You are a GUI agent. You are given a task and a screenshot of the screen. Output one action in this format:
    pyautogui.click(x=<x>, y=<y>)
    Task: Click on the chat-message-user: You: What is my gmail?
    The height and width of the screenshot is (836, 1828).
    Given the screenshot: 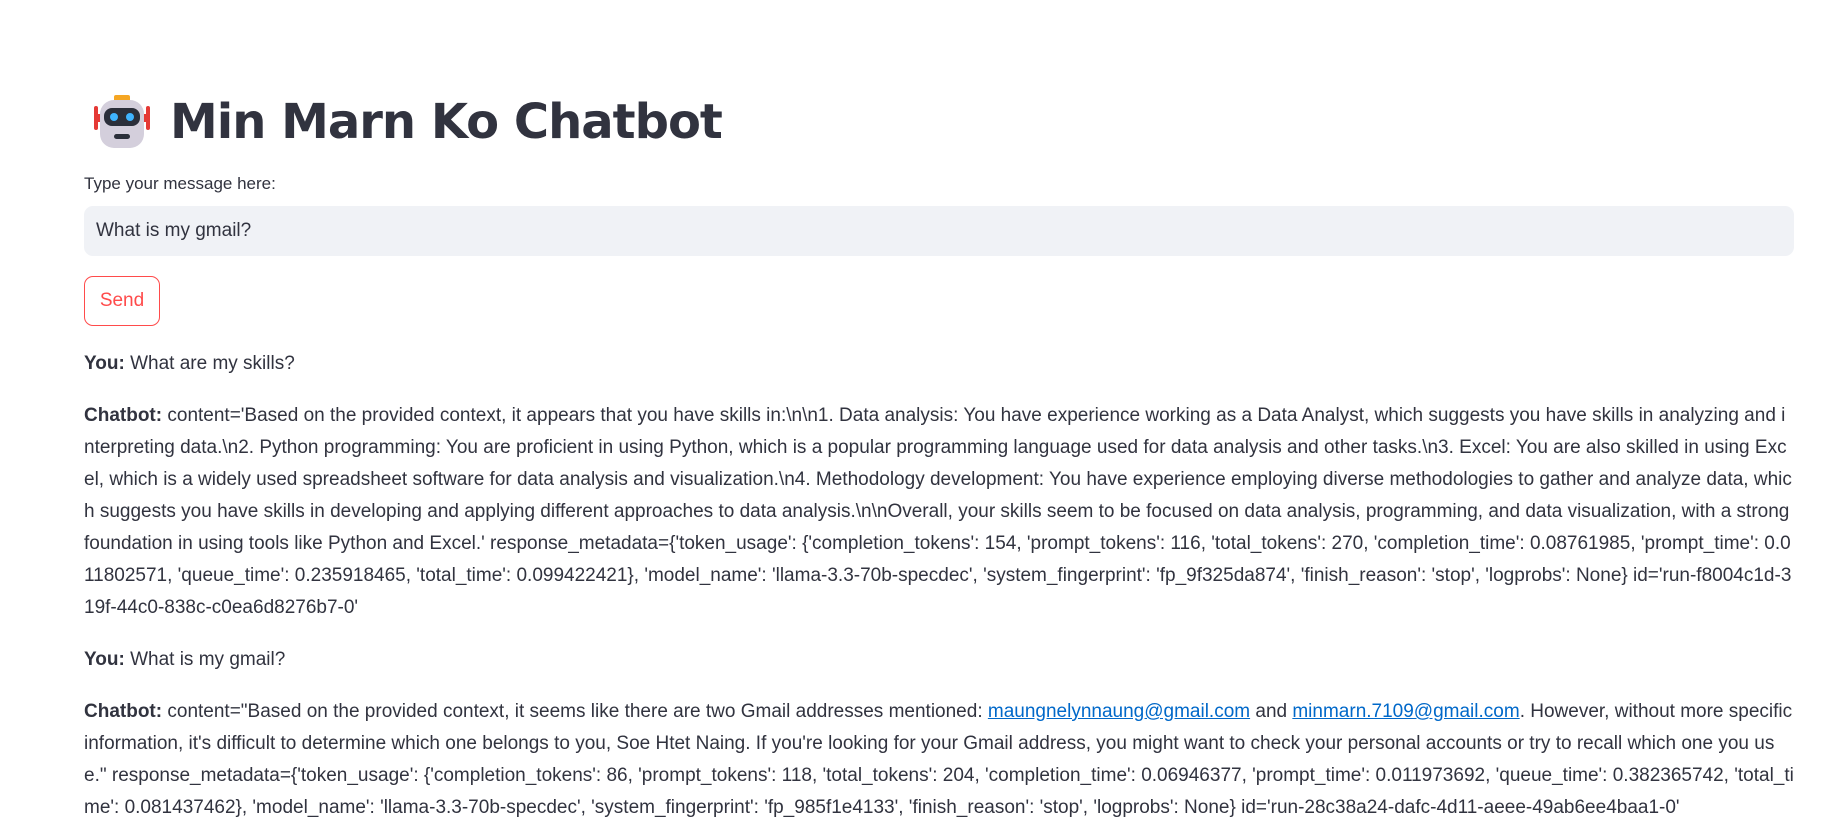 What is the action you would take?
    pyautogui.click(x=939, y=660)
    